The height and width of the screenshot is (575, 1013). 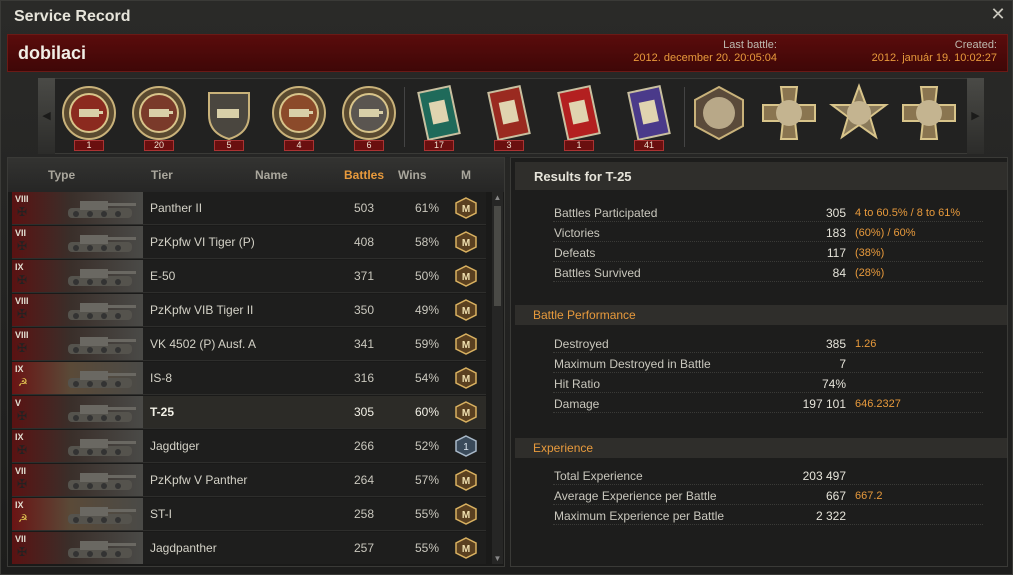 I want to click on medal-0: 1, so click(x=89, y=117).